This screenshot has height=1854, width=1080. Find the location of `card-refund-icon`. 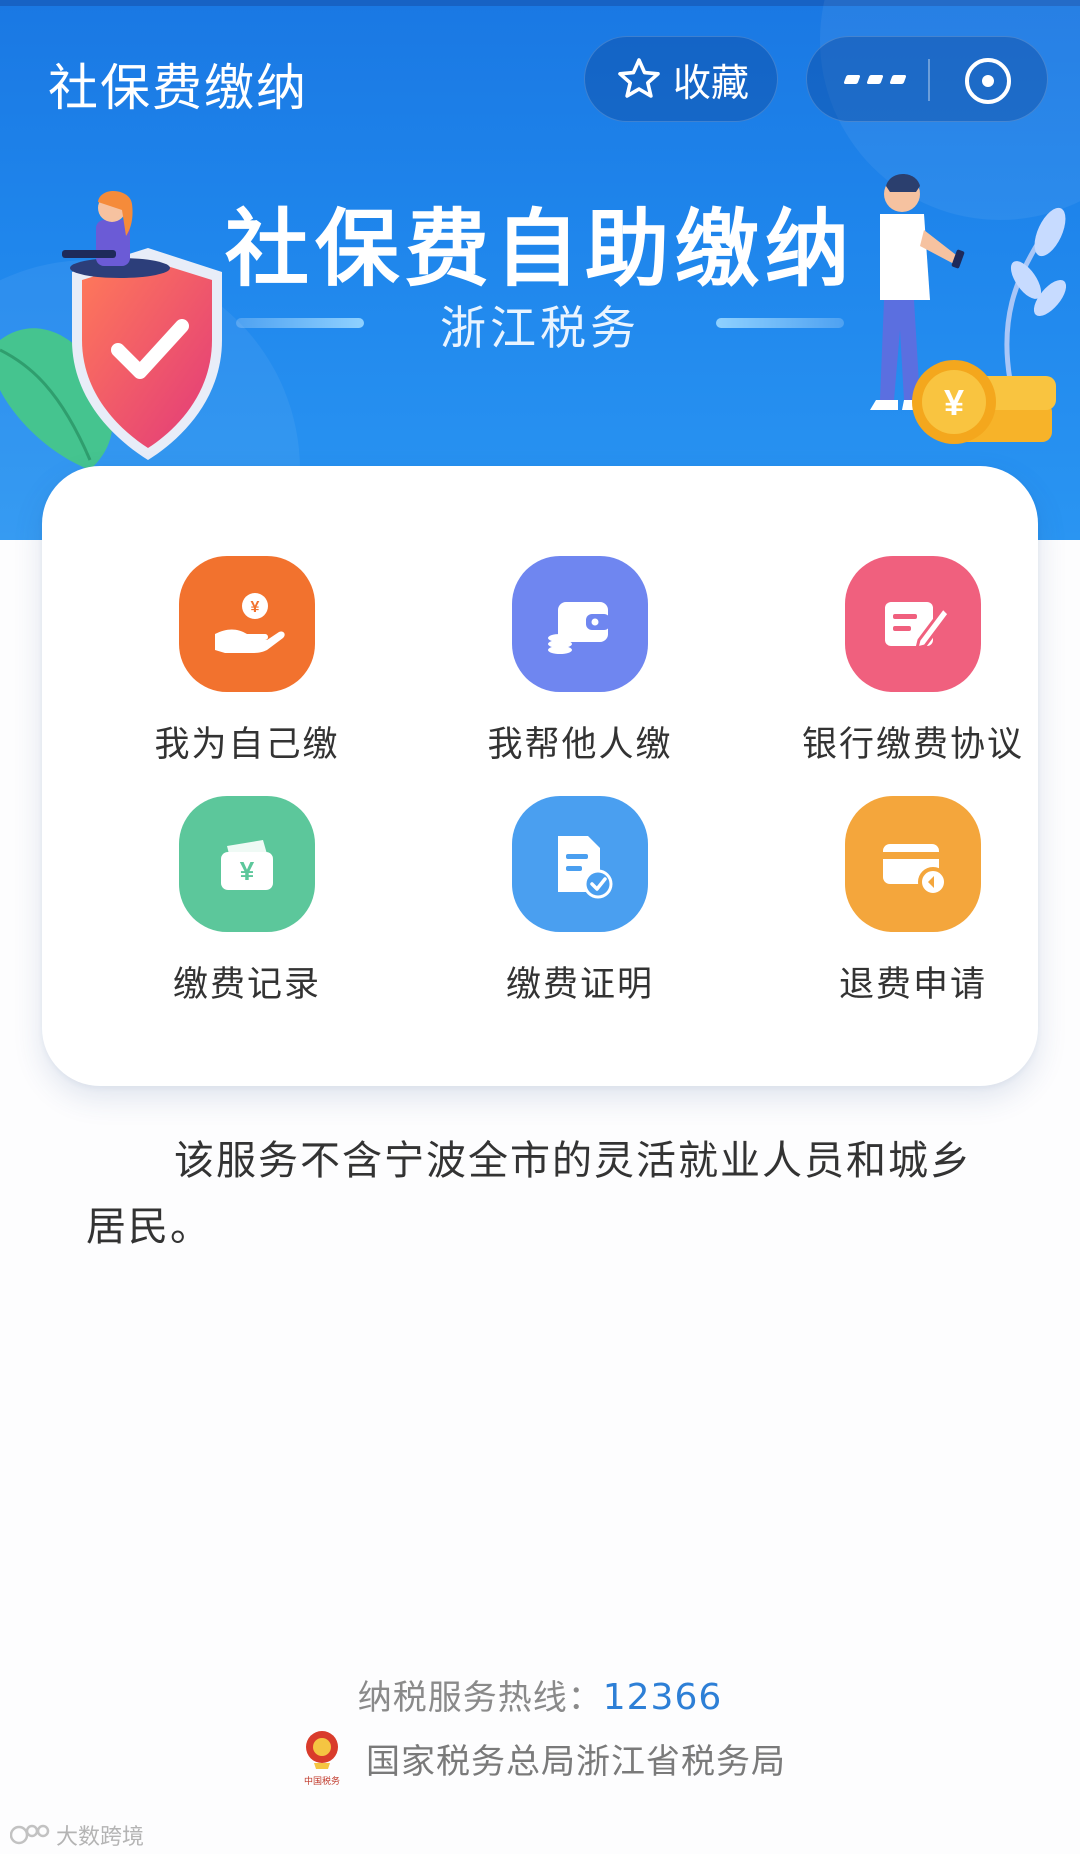

card-refund-icon is located at coordinates (913, 864).